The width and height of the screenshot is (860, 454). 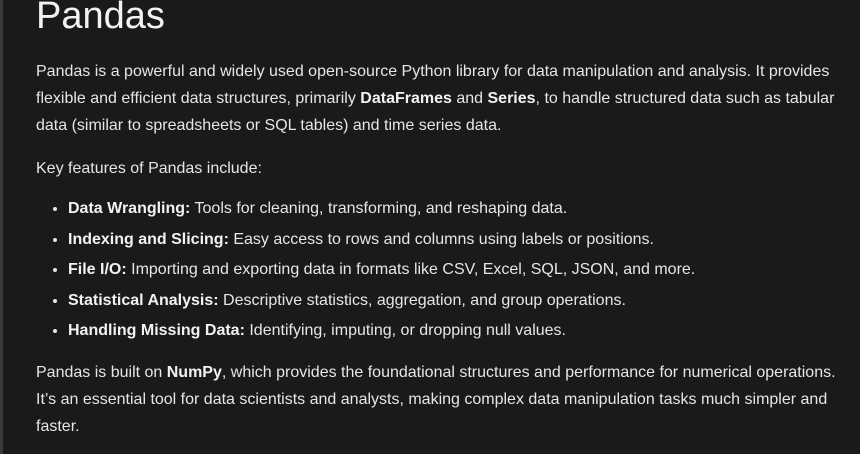 I want to click on feature-label: Data Wrangling:, so click(x=129, y=208).